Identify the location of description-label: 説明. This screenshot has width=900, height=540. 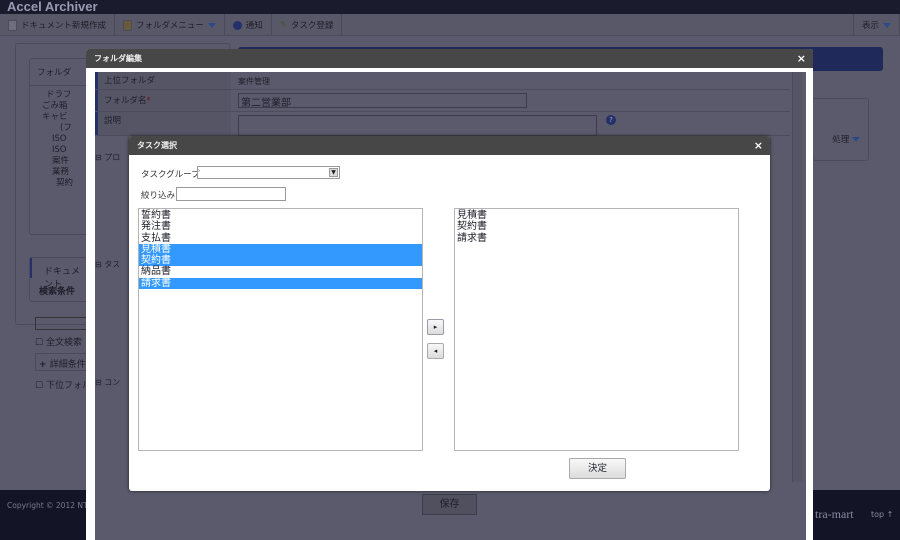
(163, 123).